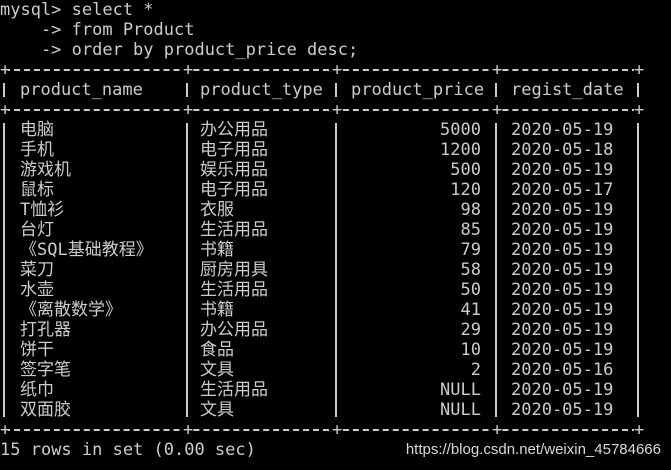 The width and height of the screenshot is (671, 470). I want to click on table-cell: 打孔器, so click(45, 330).